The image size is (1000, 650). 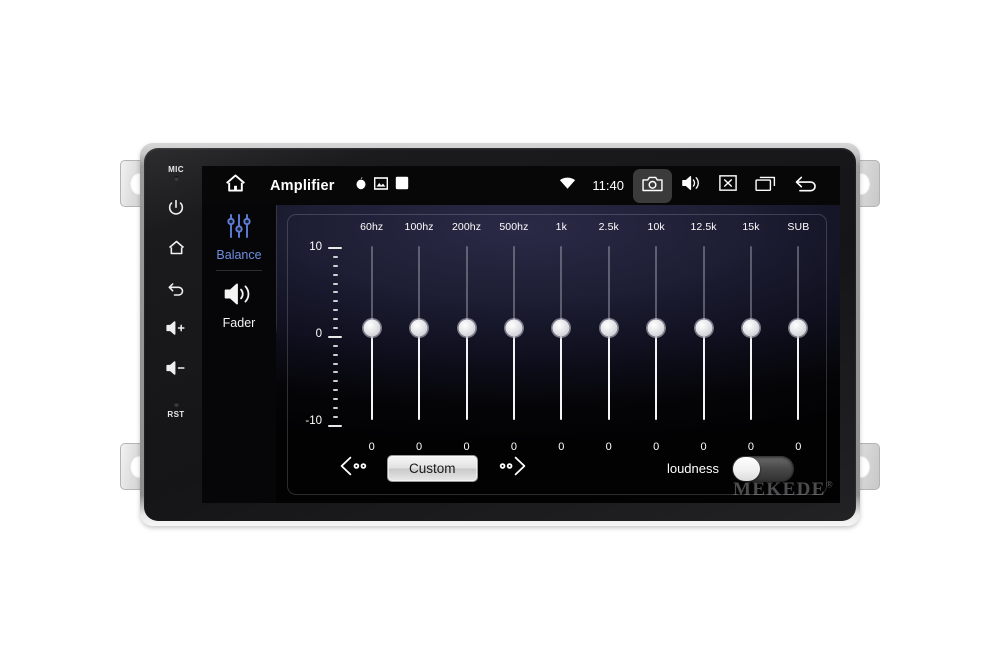 I want to click on scale-ticks, so click(x=335, y=337).